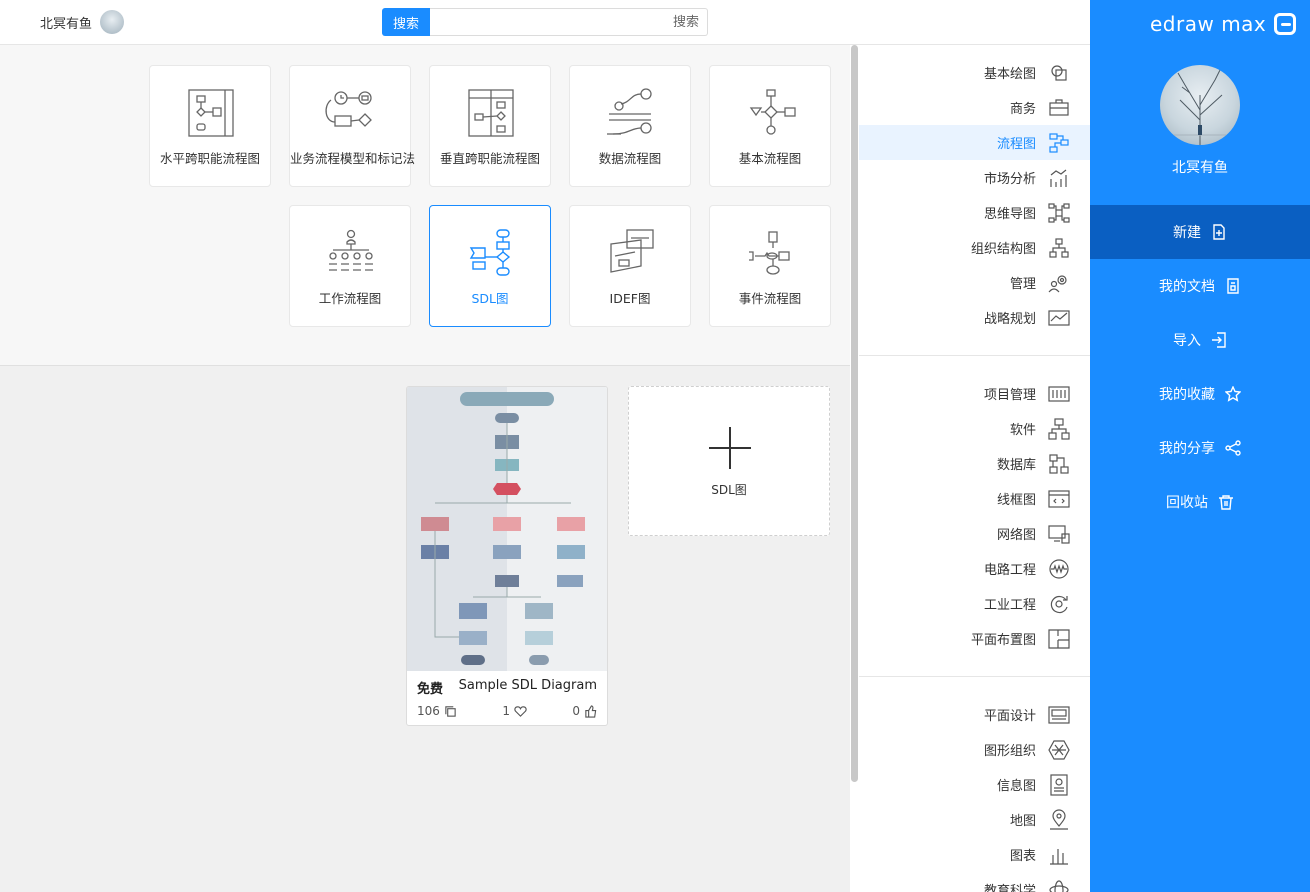 The image size is (1310, 892). What do you see at coordinates (1009, 570) in the screenshot?
I see `category-label: 电路工程` at bounding box center [1009, 570].